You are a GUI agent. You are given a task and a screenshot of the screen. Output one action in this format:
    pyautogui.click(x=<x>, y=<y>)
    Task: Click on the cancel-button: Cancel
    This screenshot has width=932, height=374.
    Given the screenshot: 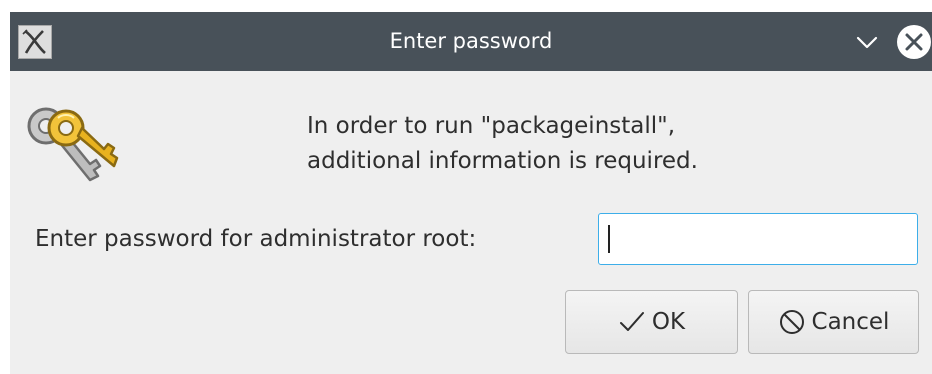 What is the action you would take?
    pyautogui.click(x=833, y=322)
    